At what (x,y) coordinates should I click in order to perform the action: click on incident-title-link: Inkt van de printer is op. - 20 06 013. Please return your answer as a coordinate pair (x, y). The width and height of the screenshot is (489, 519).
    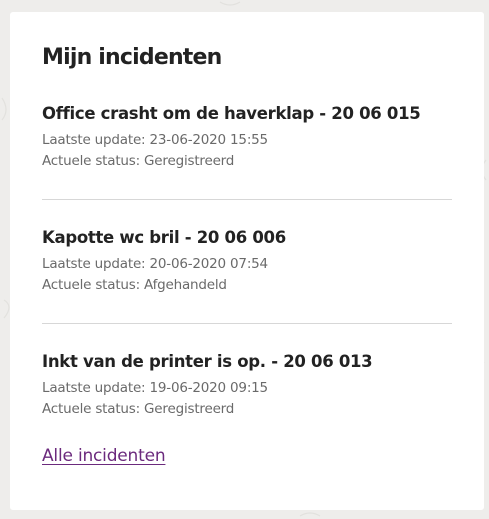
    Looking at the image, I should click on (247, 362).